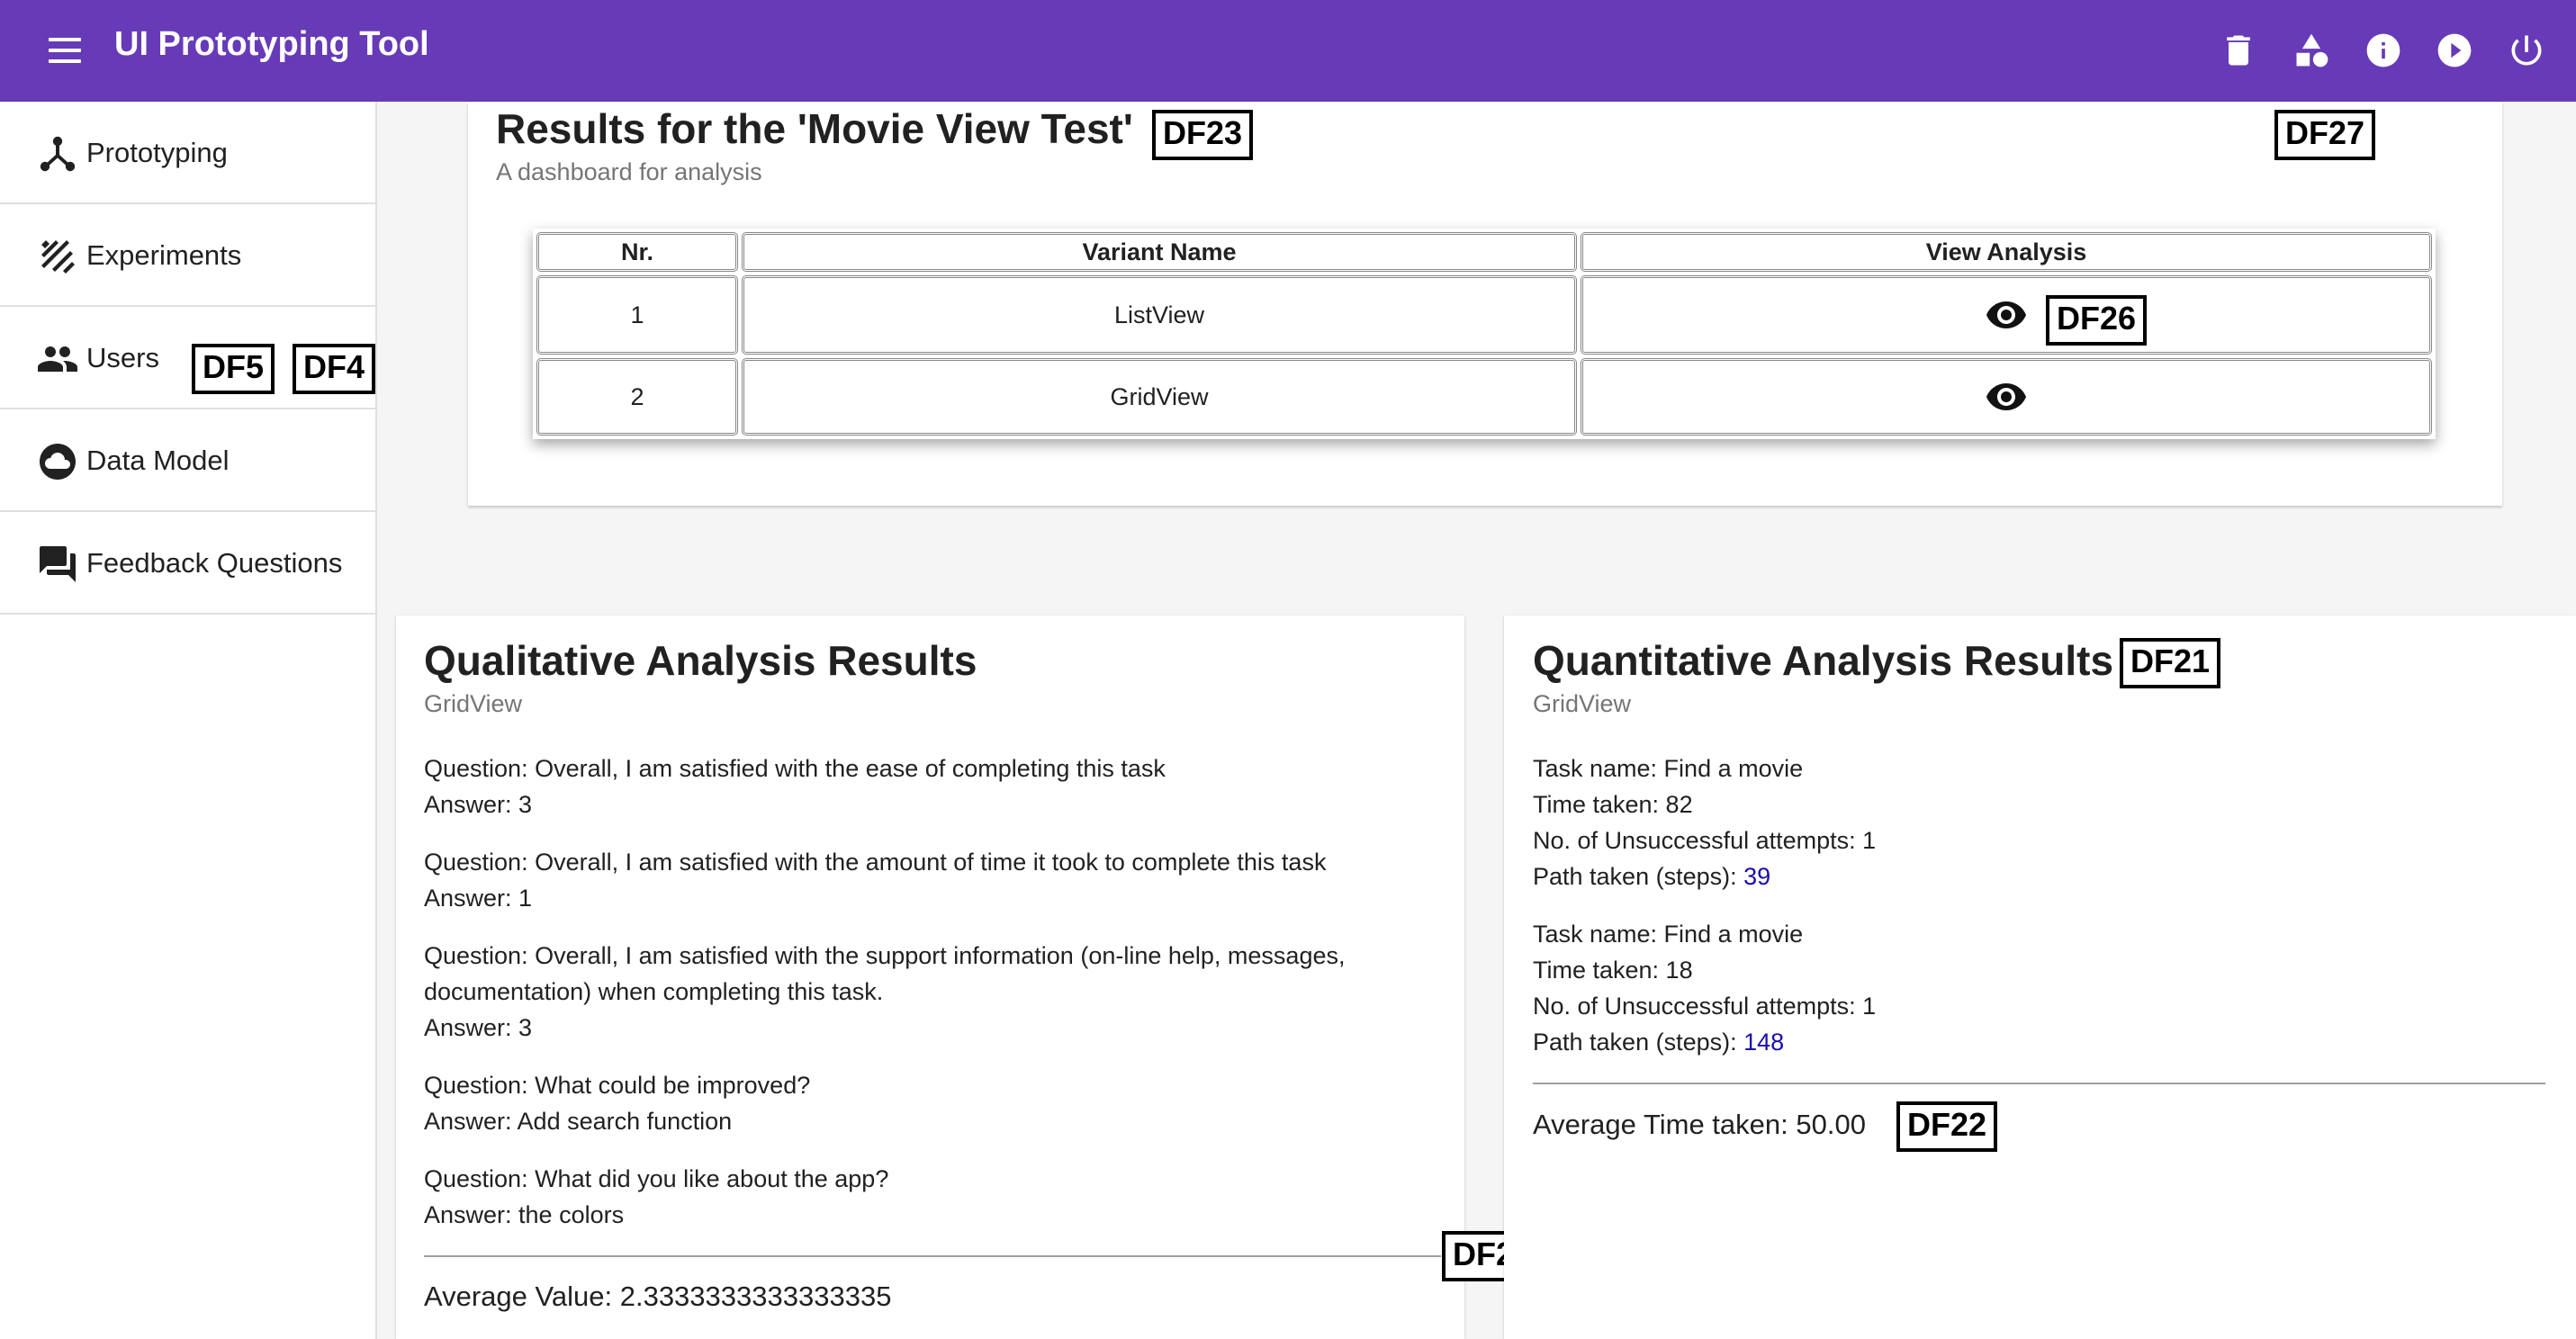 This screenshot has height=1339, width=2576. I want to click on tag-df27: DF27, so click(2325, 135).